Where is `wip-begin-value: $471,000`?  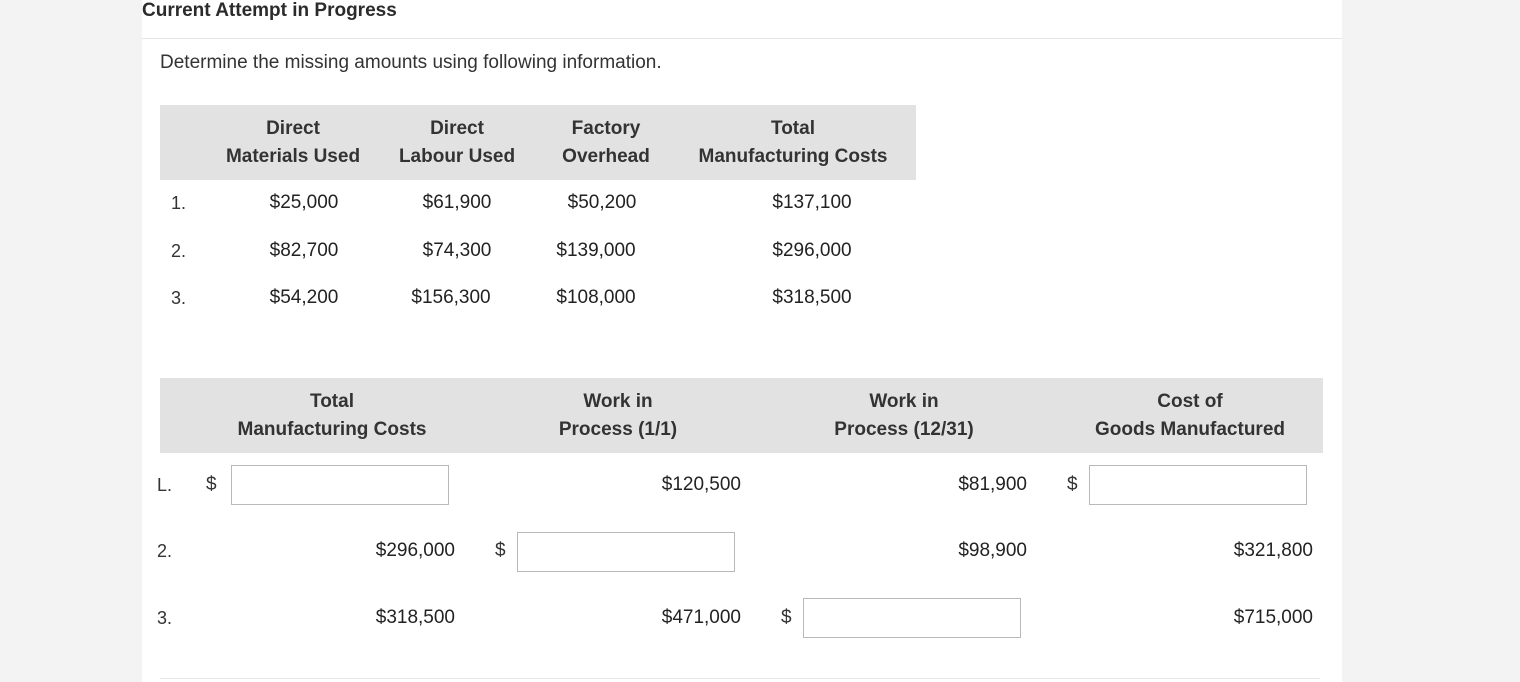 wip-begin-value: $471,000 is located at coordinates (671, 618).